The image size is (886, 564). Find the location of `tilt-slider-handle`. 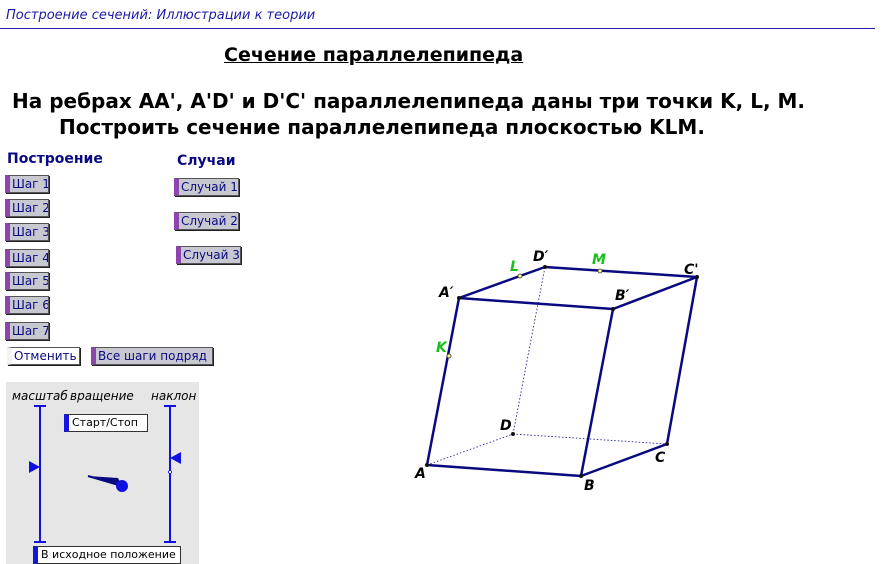

tilt-slider-handle is located at coordinates (175, 458).